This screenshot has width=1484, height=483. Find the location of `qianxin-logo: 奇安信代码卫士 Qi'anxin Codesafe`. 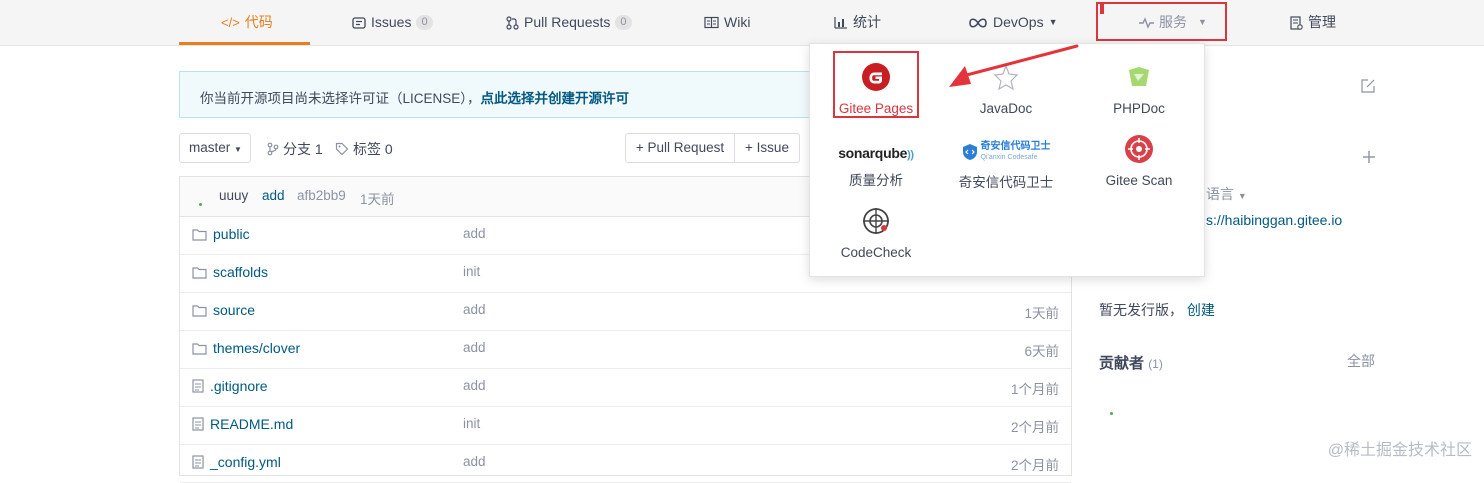

qianxin-logo: 奇安信代码卫士 Qi'anxin Codesafe is located at coordinates (1006, 152).